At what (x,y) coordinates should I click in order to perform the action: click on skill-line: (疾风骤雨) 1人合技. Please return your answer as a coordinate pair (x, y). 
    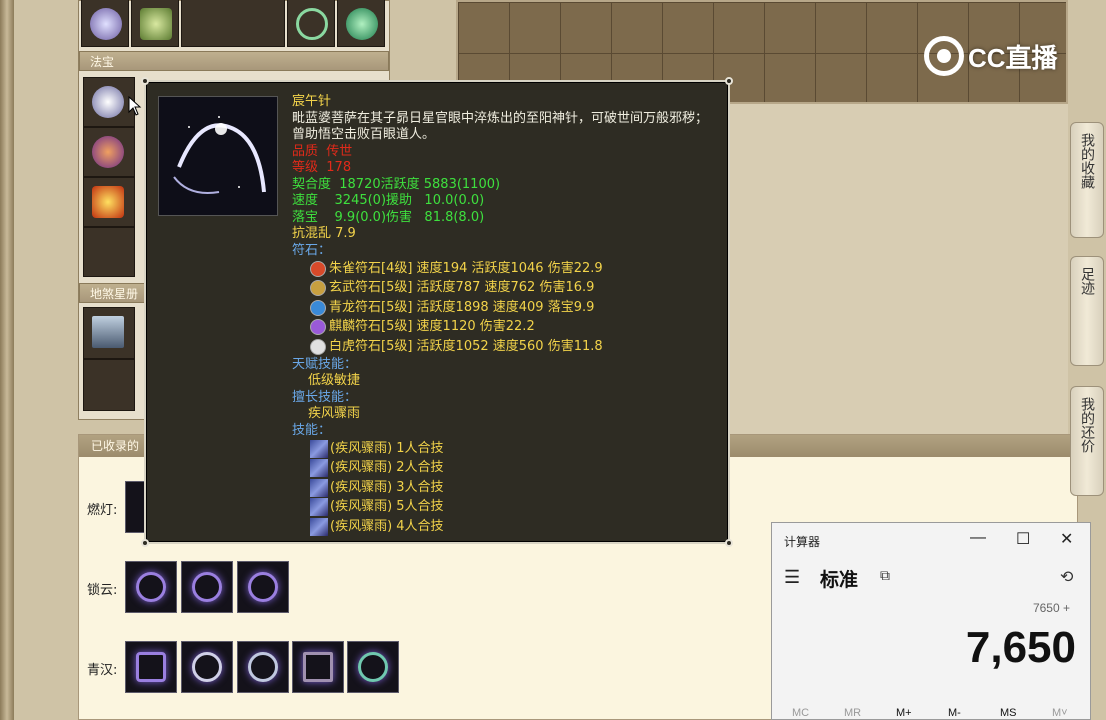
    Looking at the image, I should click on (511, 449).